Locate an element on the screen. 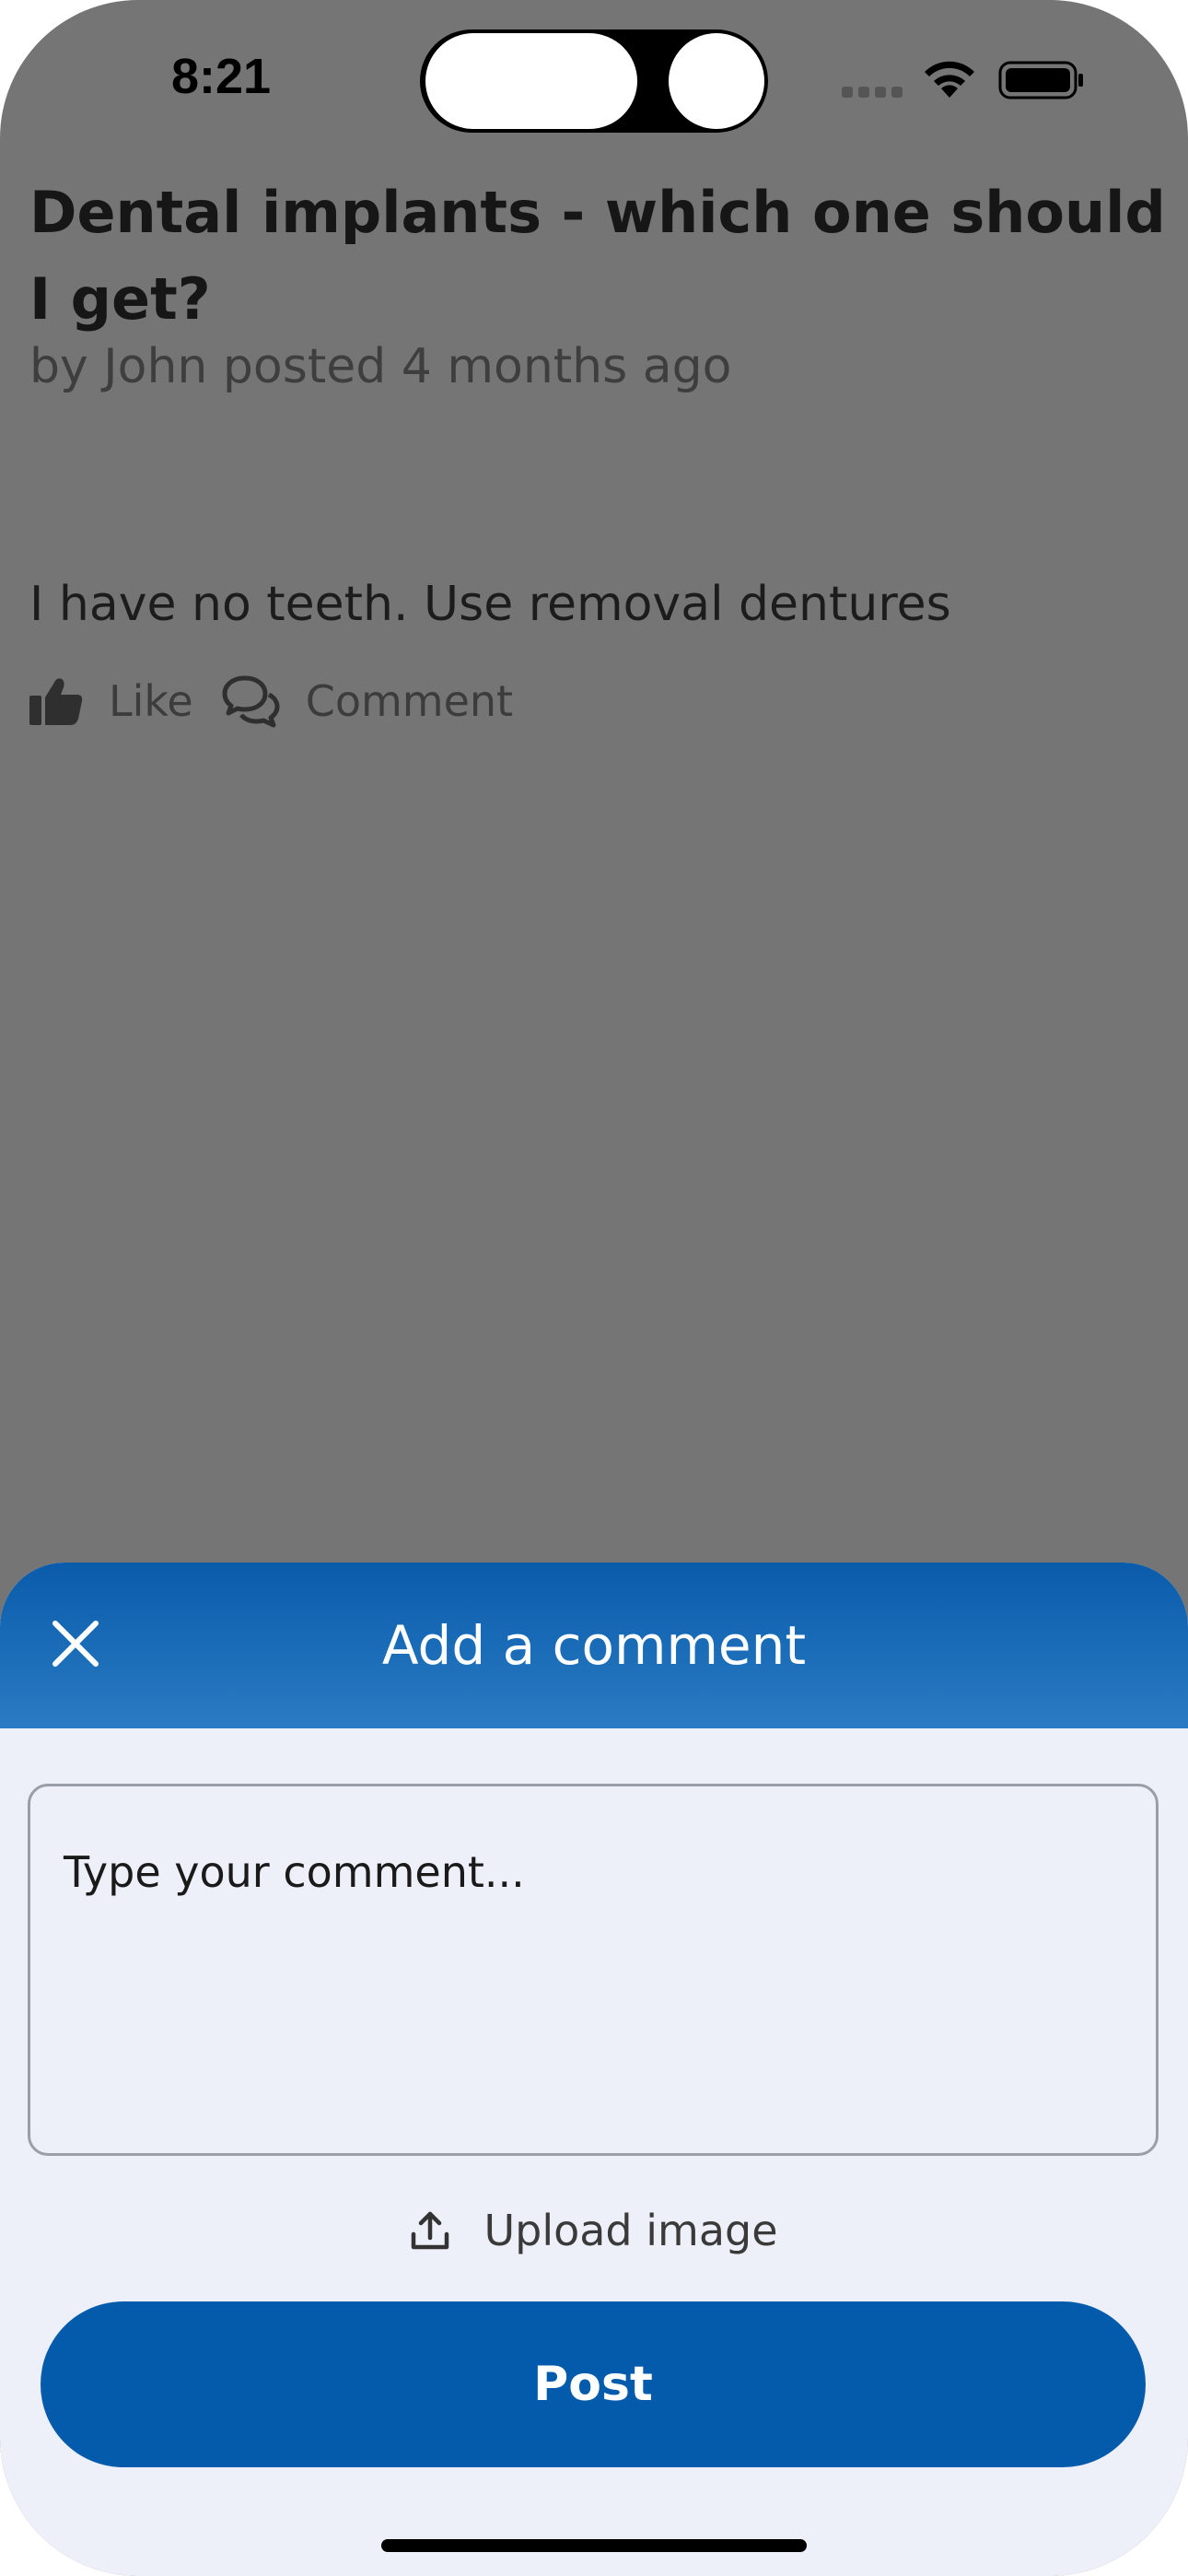  wifi-icon is located at coordinates (949, 79).